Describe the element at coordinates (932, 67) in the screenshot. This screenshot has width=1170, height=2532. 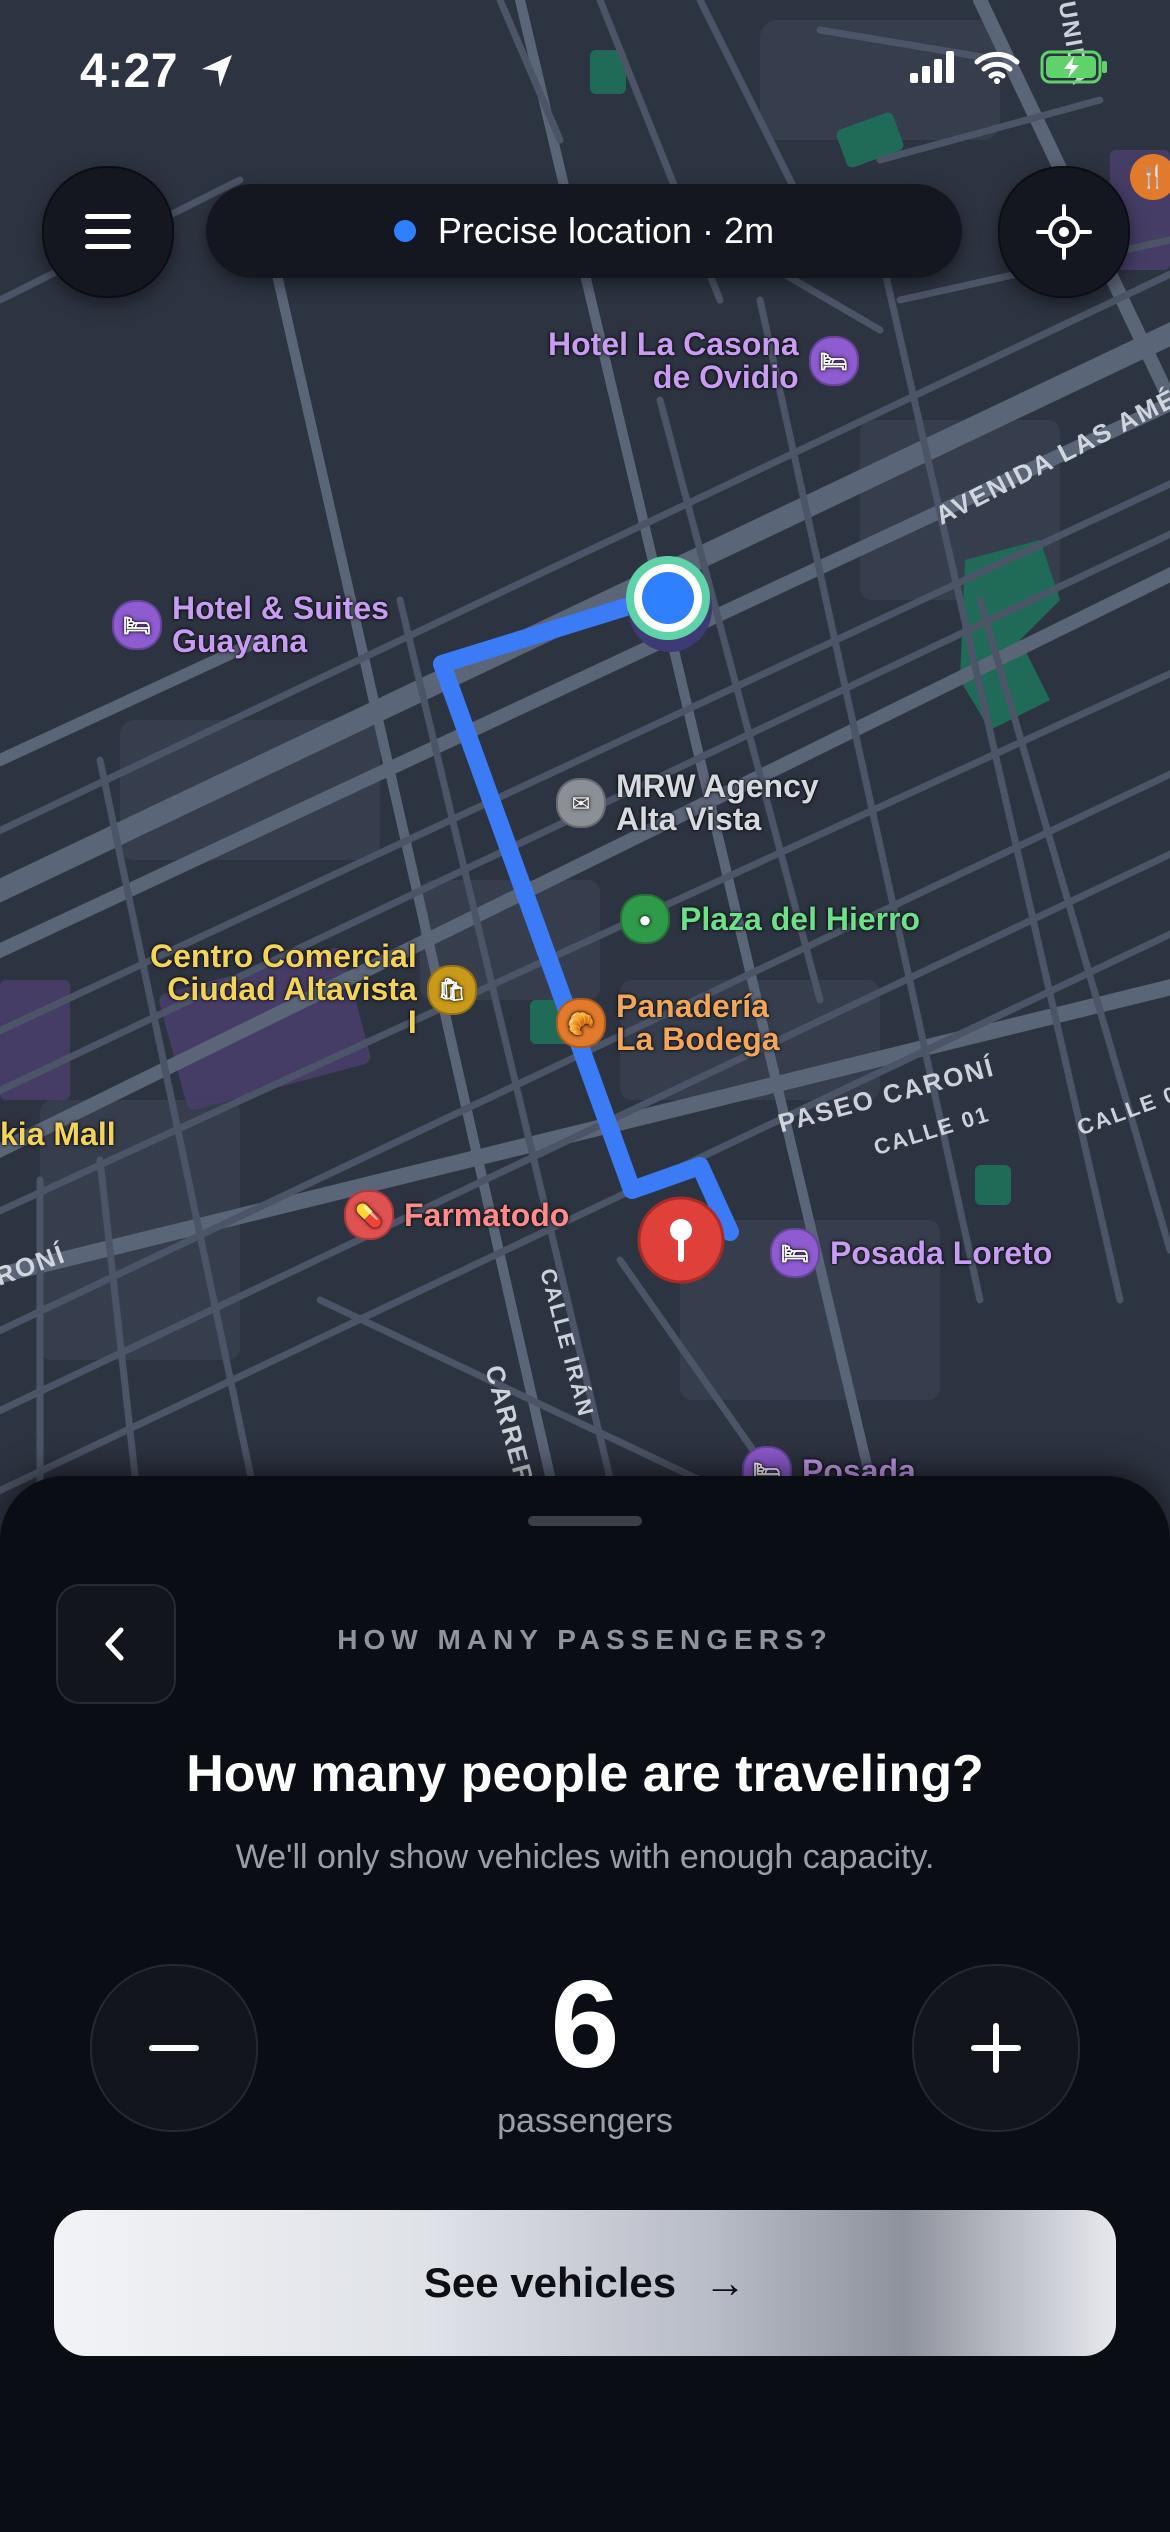
I see `cellular-signal-icon` at that location.